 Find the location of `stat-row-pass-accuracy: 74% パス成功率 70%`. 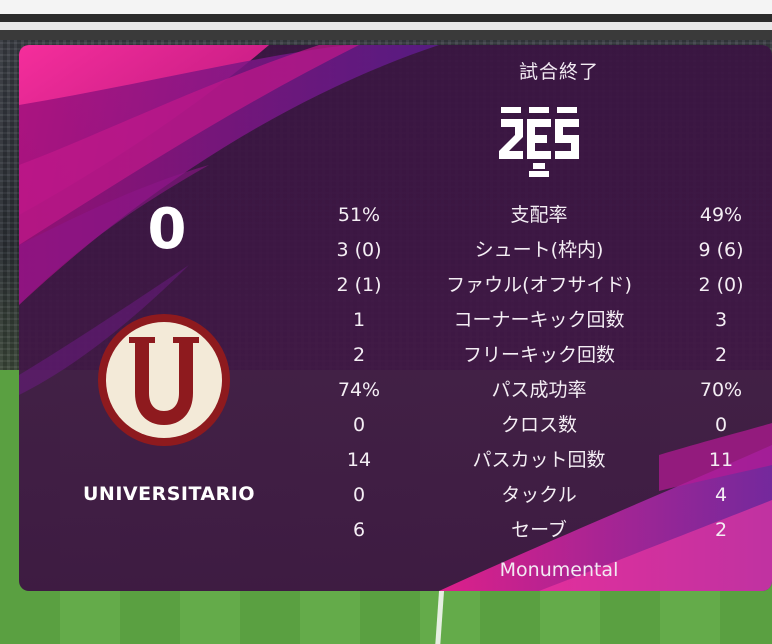

stat-row-pass-accuracy: 74% パス成功率 70% is located at coordinates (395, 390).